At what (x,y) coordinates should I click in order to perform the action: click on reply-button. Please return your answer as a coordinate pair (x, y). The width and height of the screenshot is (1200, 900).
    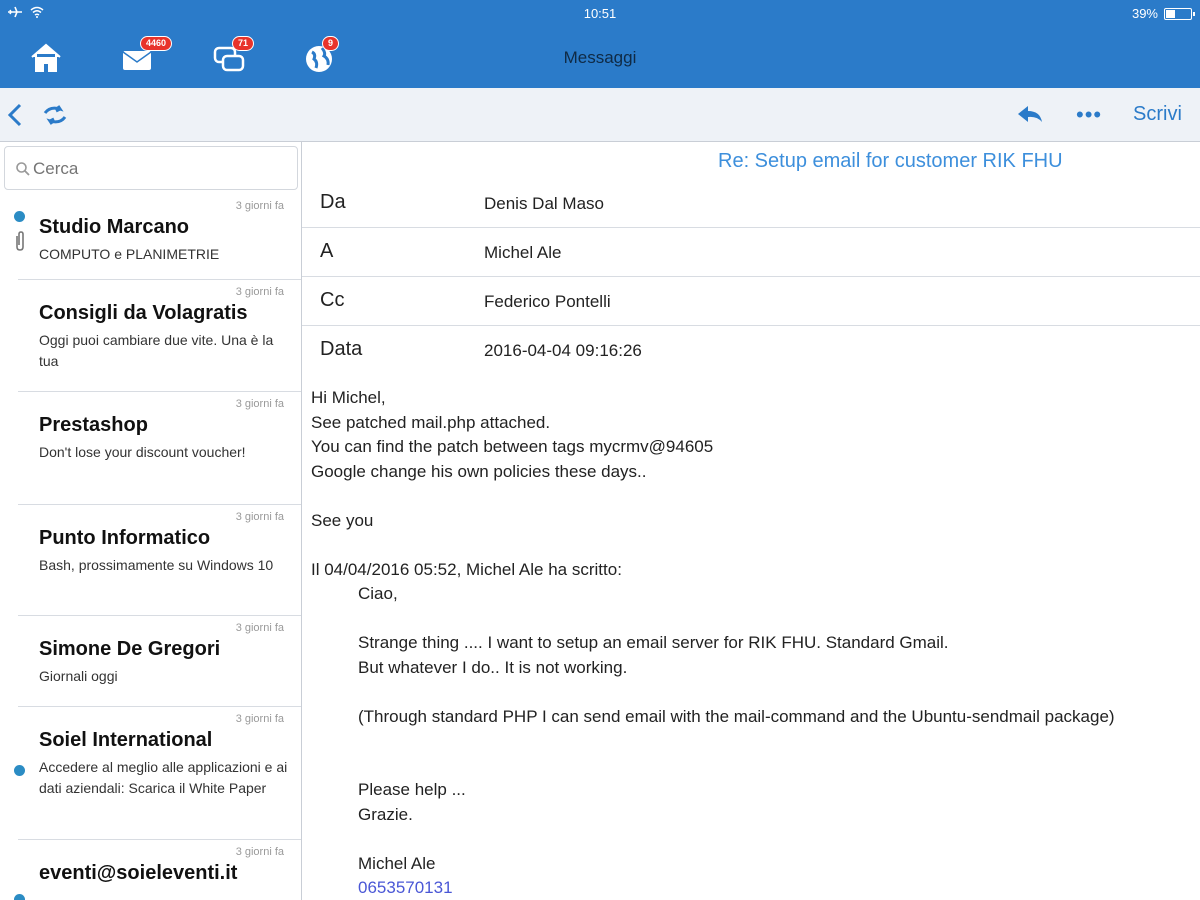
    Looking at the image, I should click on (1030, 115).